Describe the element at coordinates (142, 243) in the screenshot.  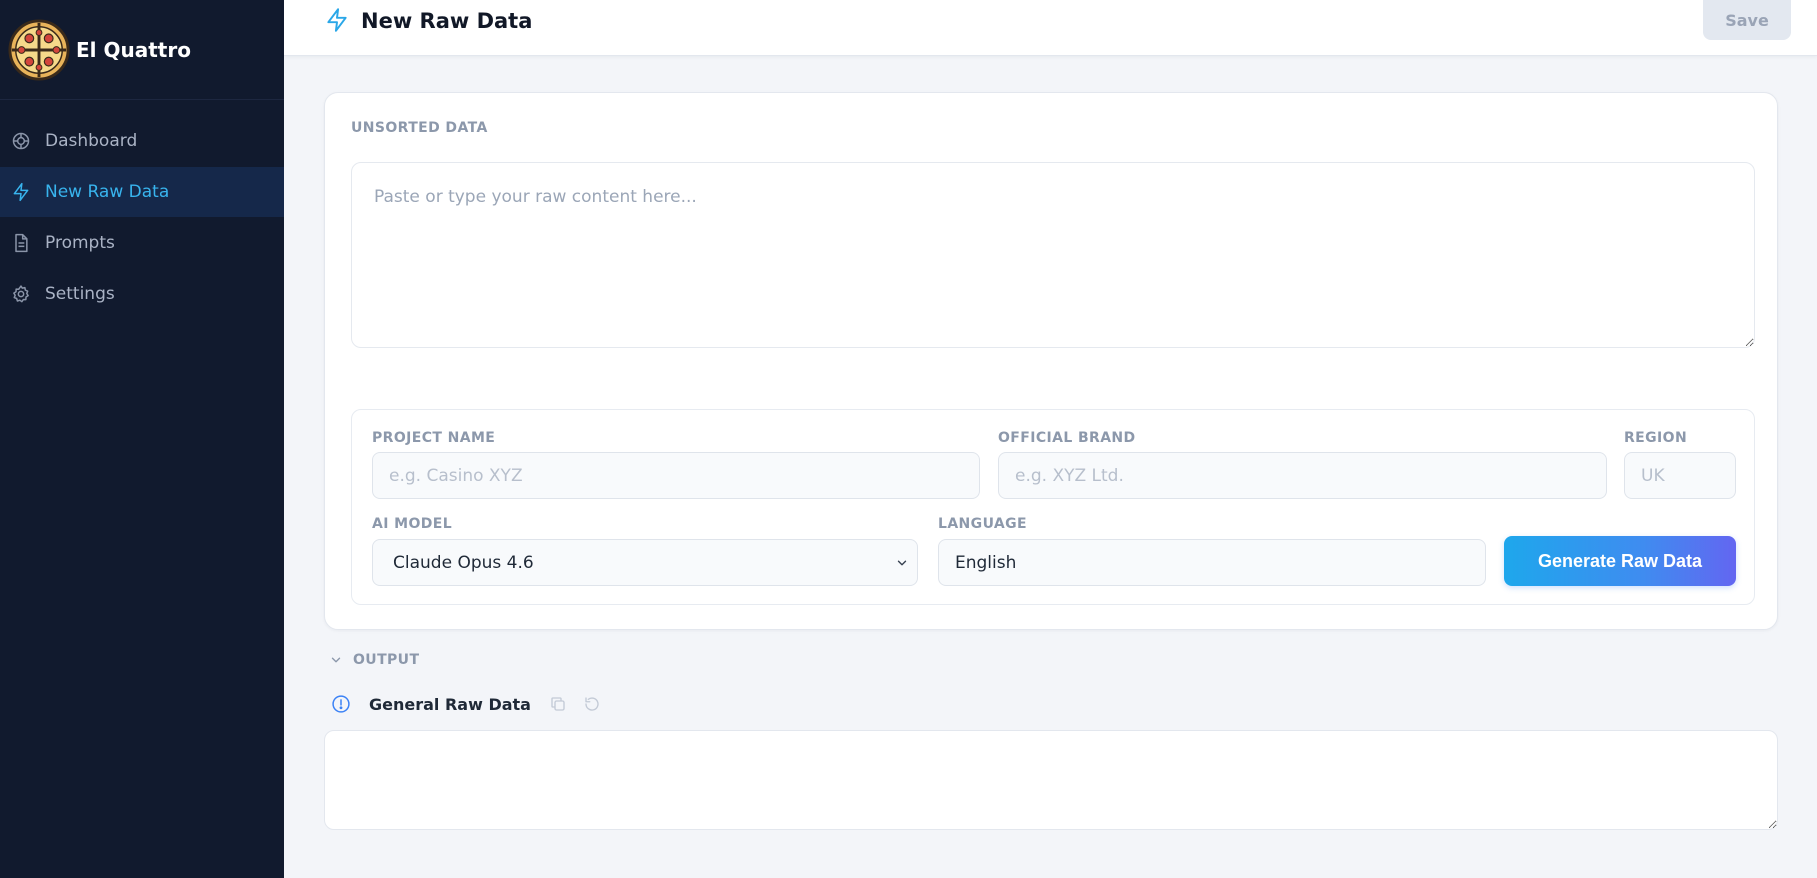
I see `sidebar-item-prompts: Prompts` at that location.